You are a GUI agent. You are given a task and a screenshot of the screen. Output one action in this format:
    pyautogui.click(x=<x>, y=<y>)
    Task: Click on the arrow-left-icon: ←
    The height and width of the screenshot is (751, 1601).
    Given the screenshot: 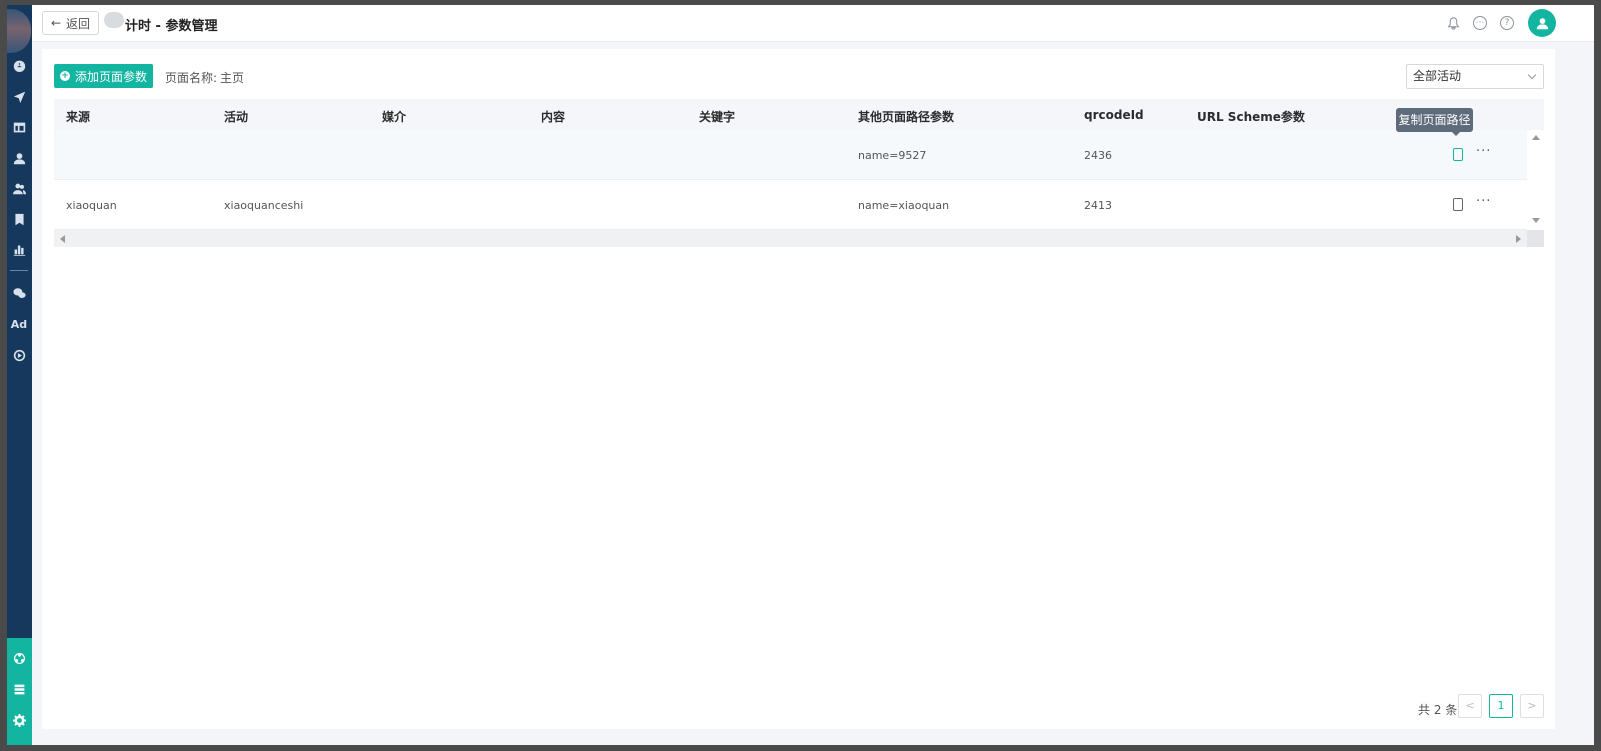 What is the action you would take?
    pyautogui.click(x=56, y=23)
    